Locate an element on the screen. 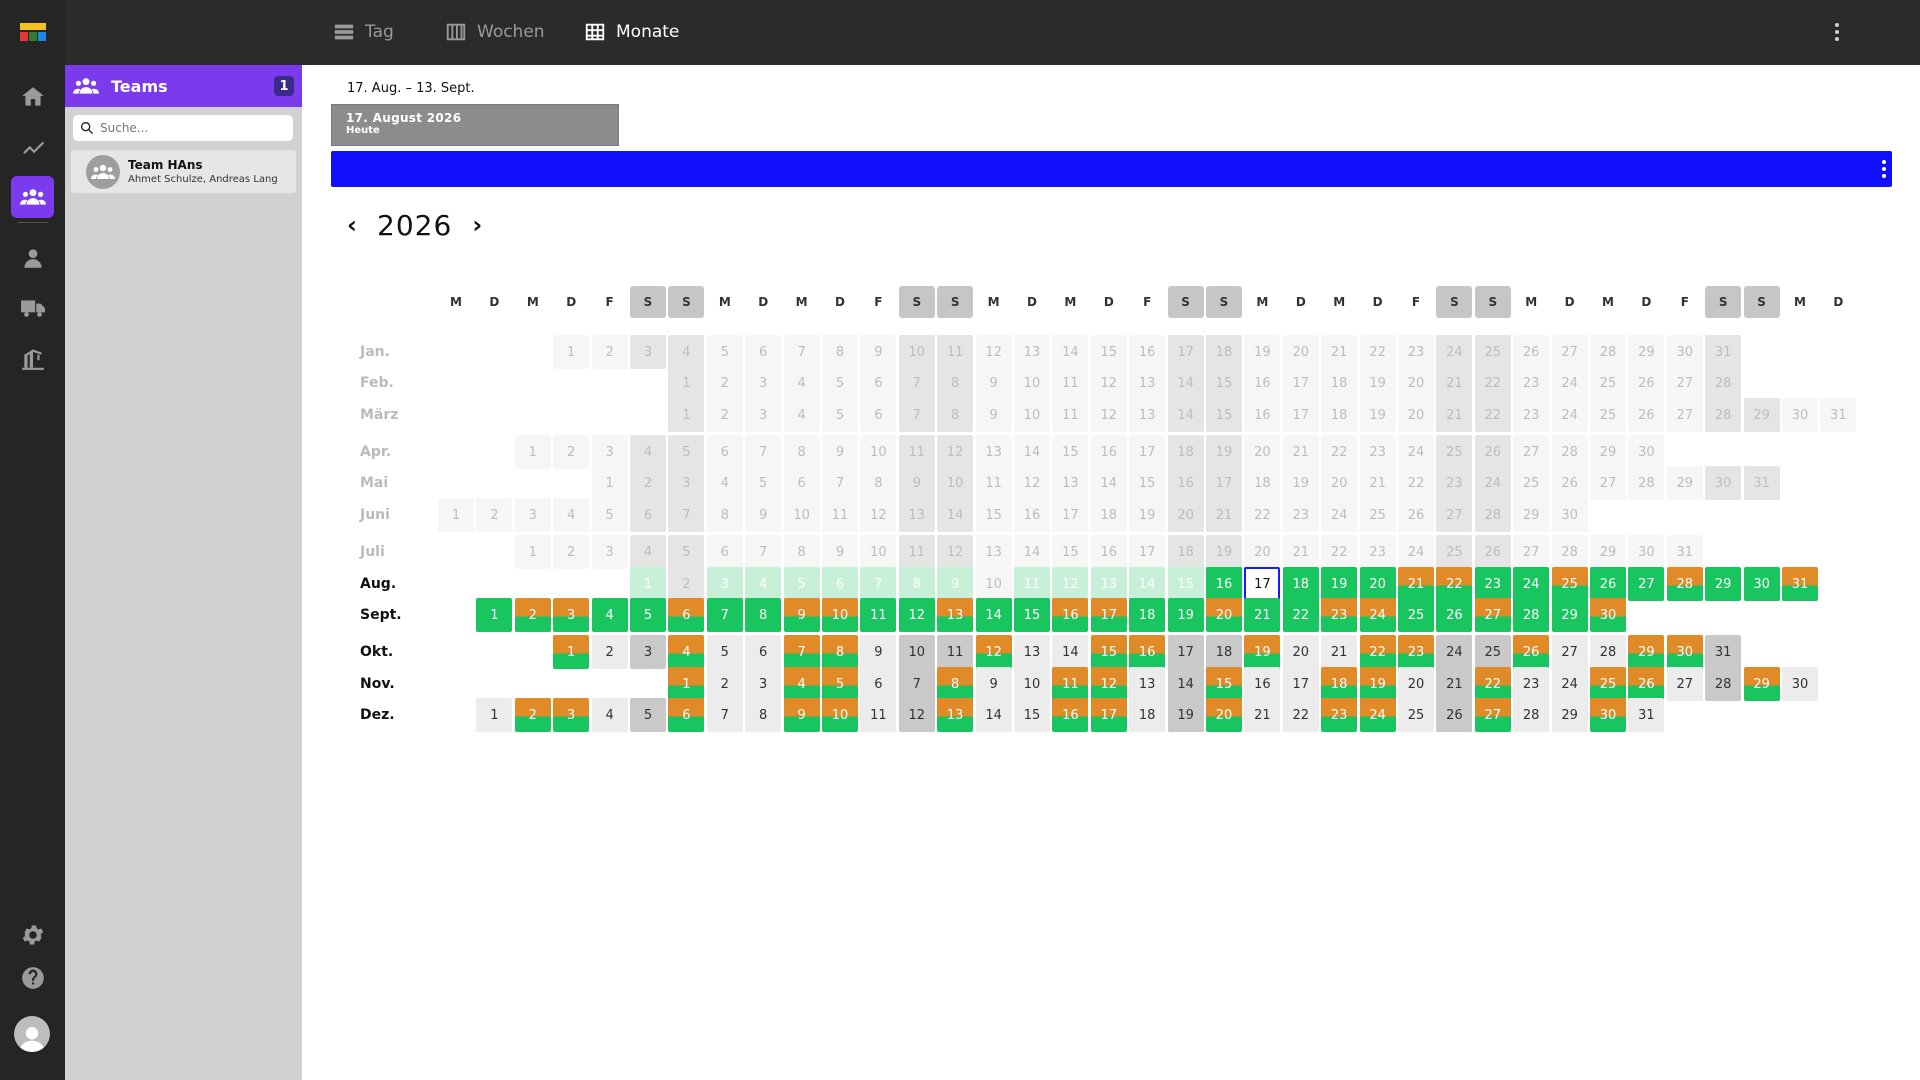 The height and width of the screenshot is (1080, 1920). calendar-day: 10 is located at coordinates (840, 615).